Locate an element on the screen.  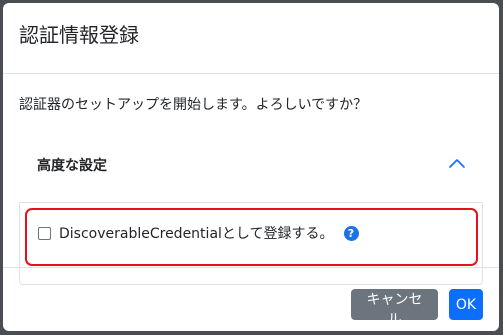
discoverable-credential-checkbox is located at coordinates (44, 233).